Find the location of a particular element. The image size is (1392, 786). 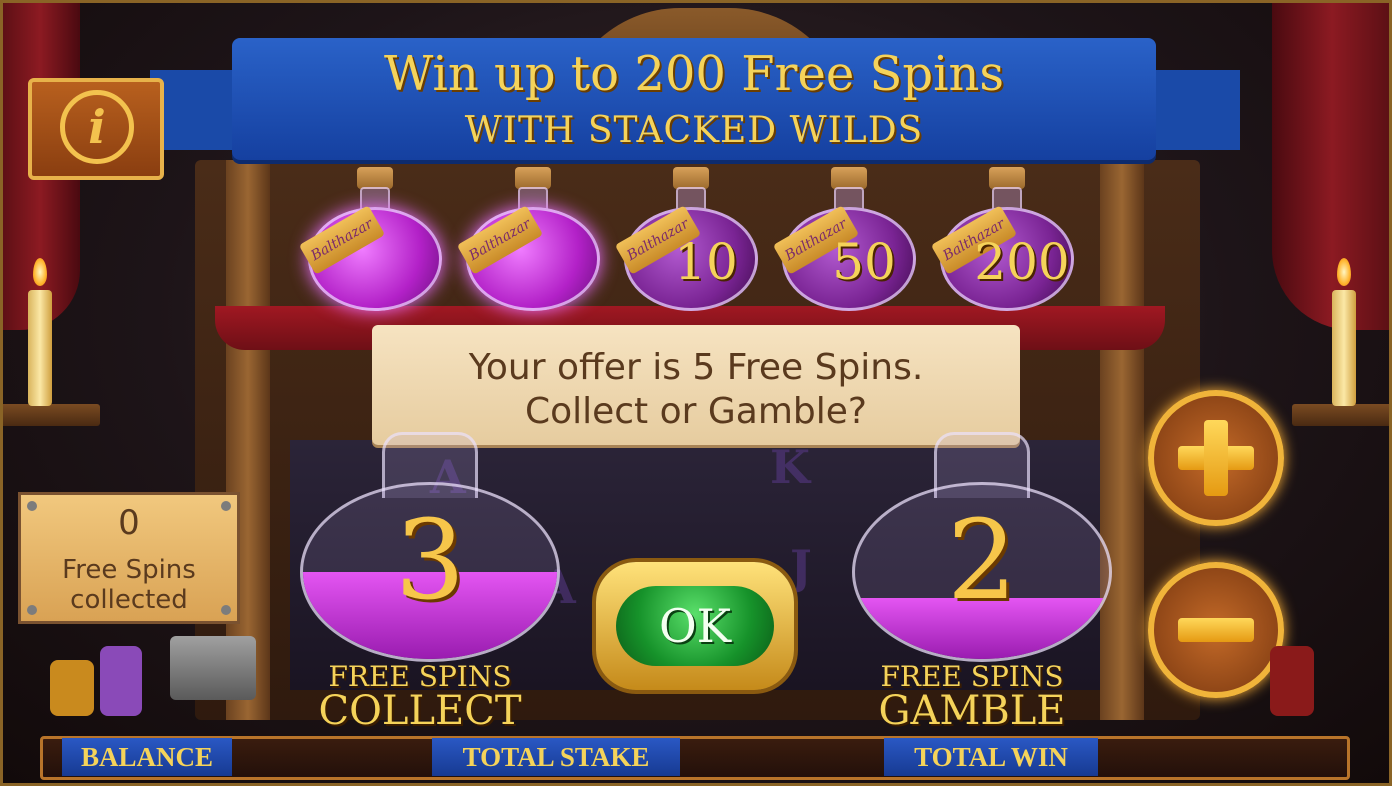

gamble-value: 2 is located at coordinates (982, 560).